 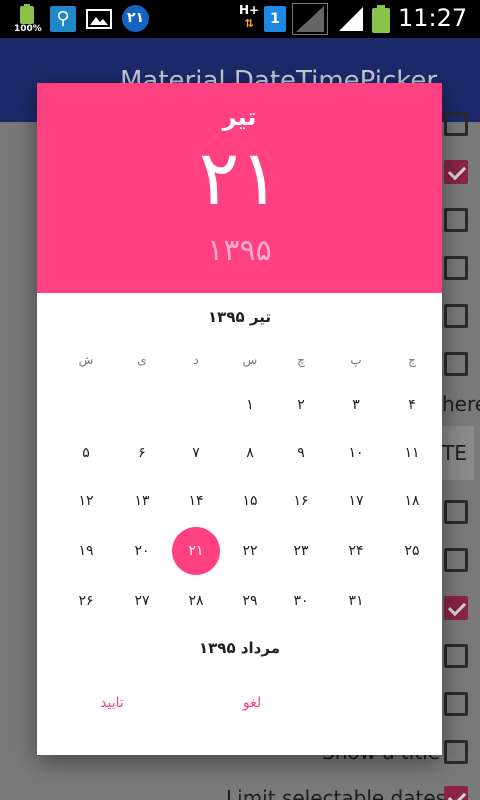 What do you see at coordinates (196, 501) in the screenshot?
I see `day-cell: ۱۴` at bounding box center [196, 501].